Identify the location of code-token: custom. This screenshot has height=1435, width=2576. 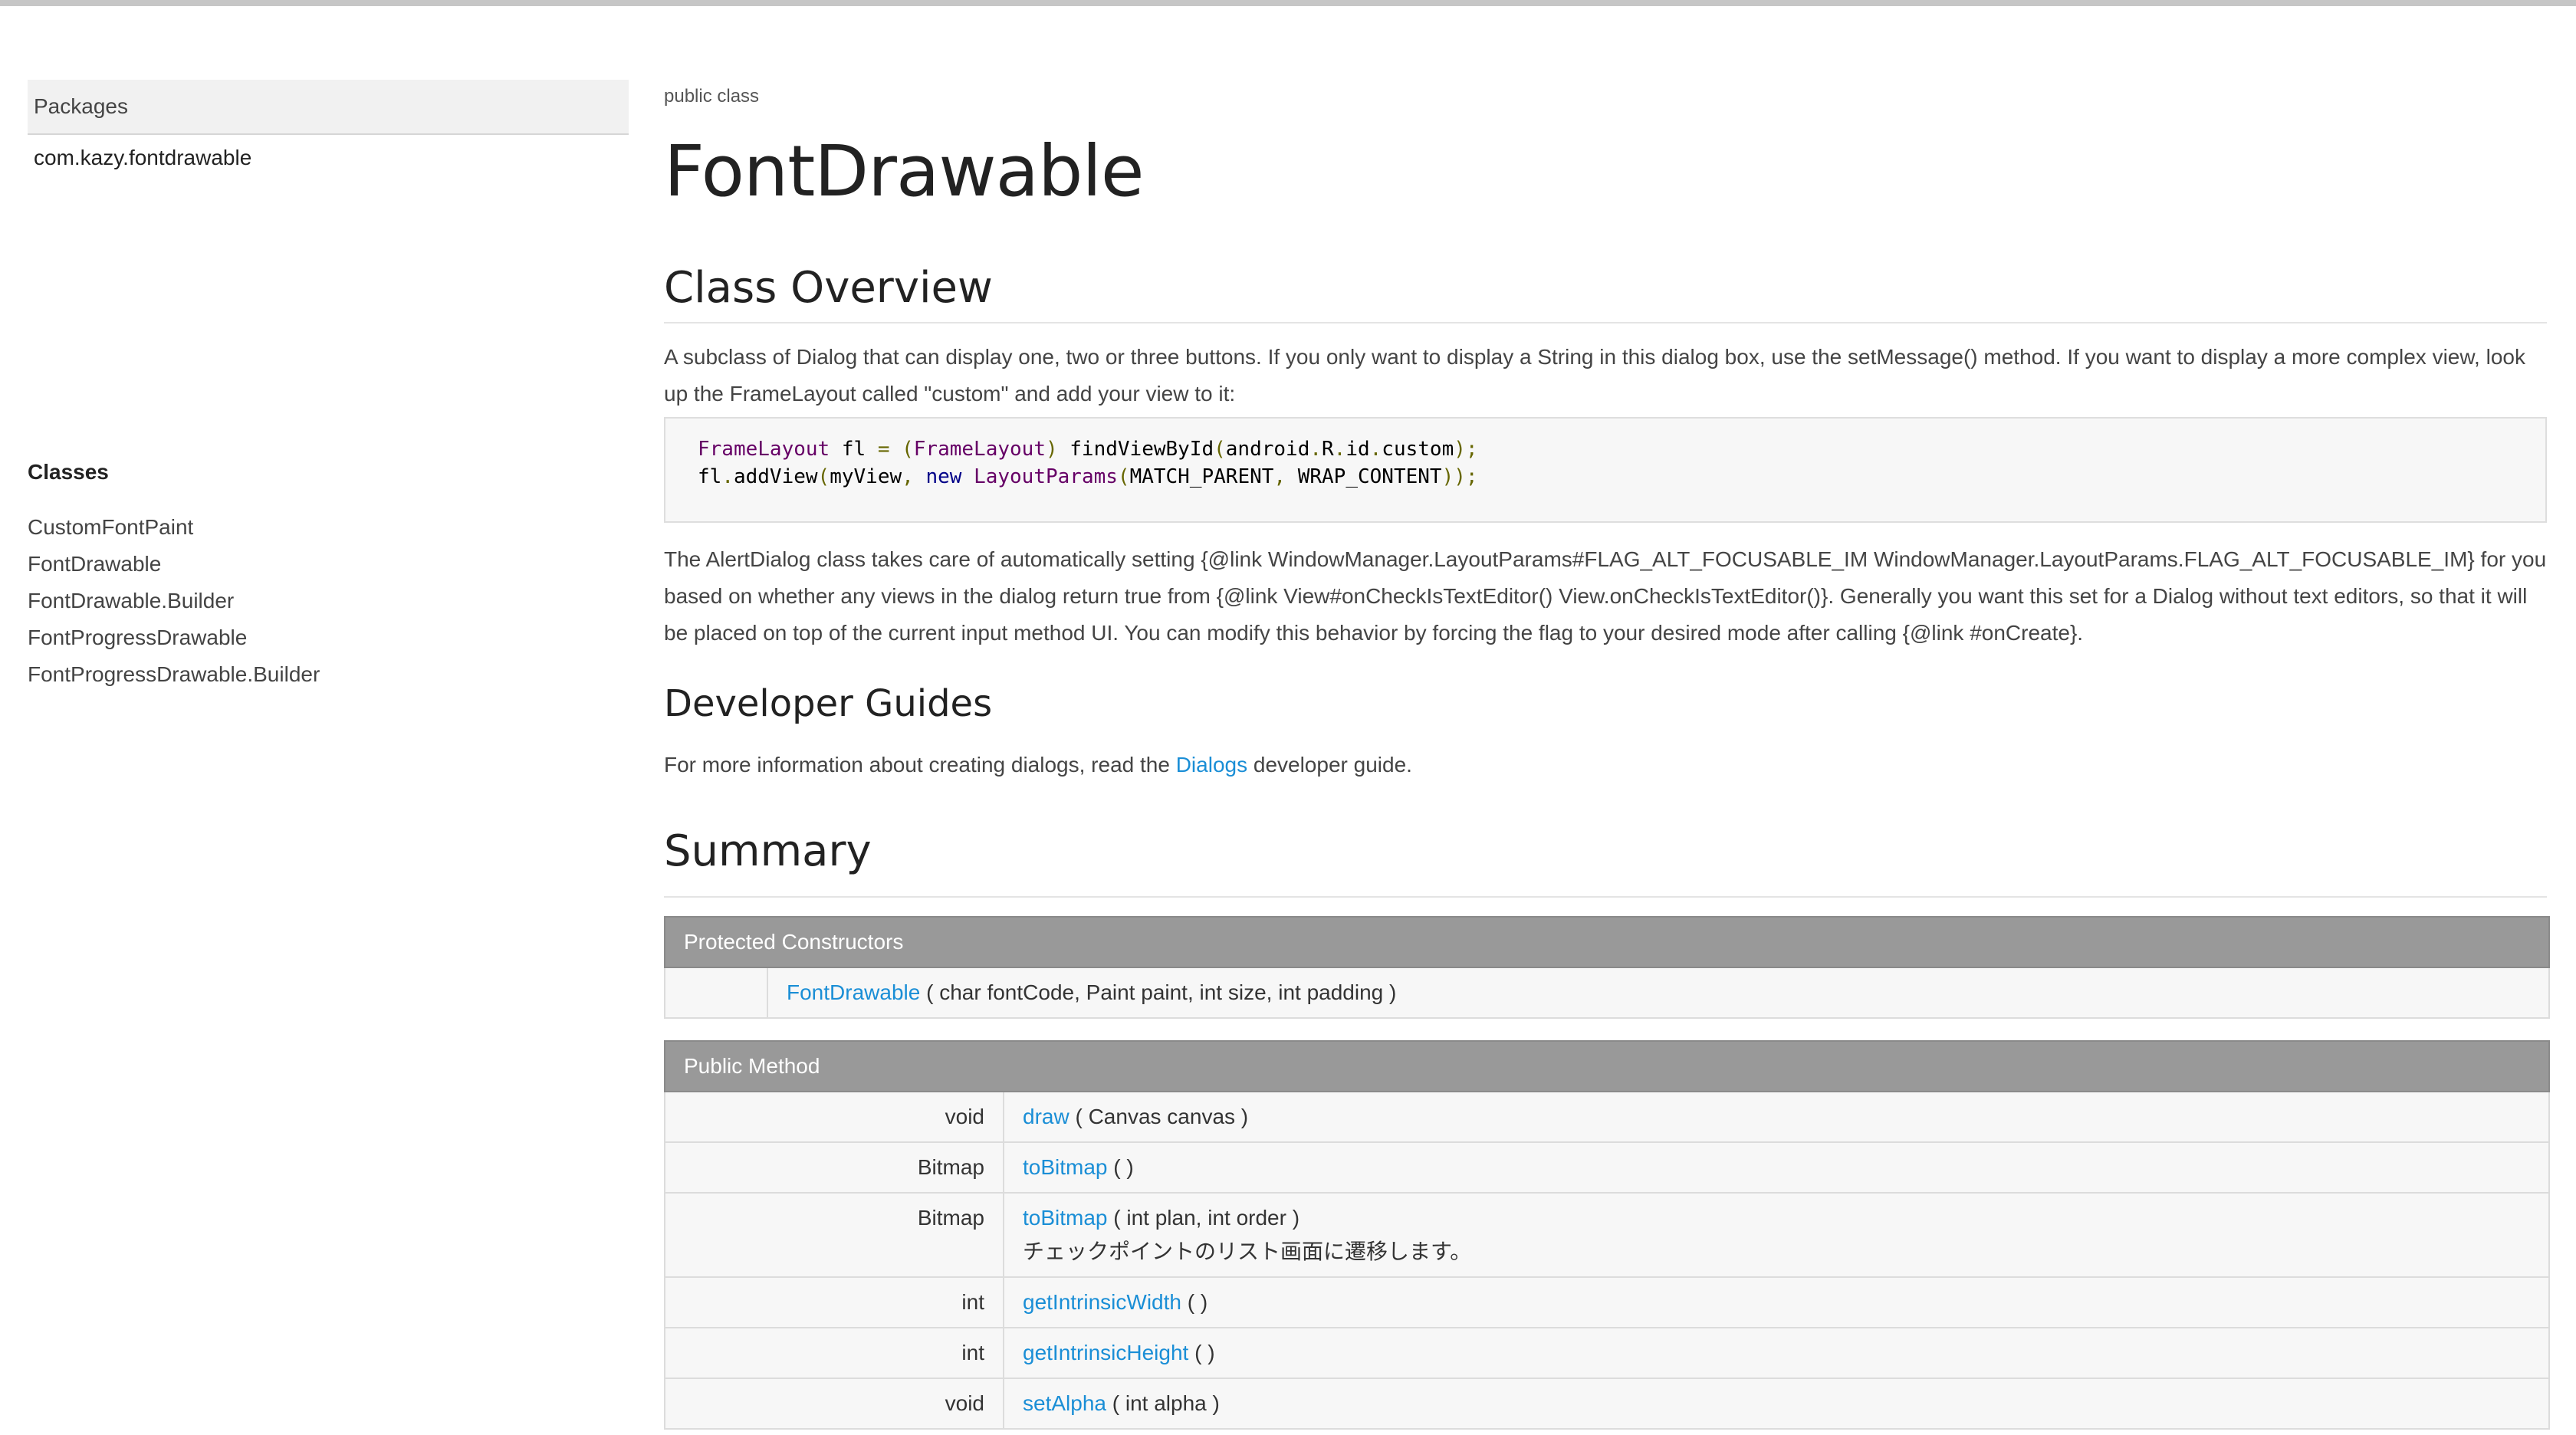
(1418, 450).